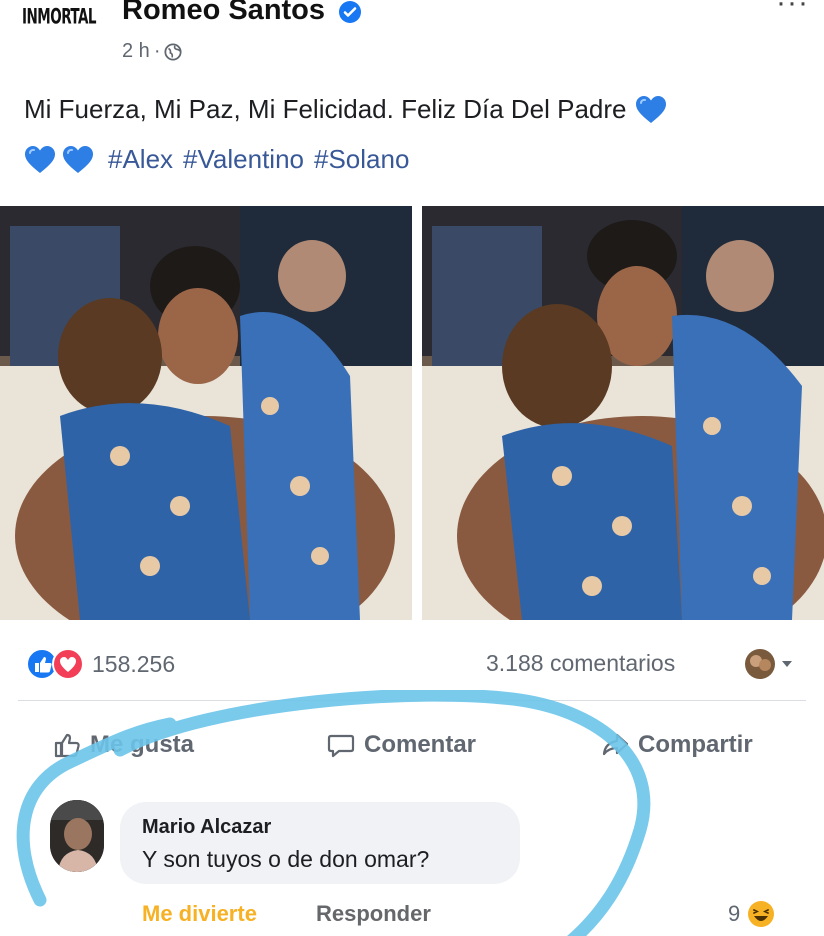 Image resolution: width=824 pixels, height=936 pixels. What do you see at coordinates (350, 12) in the screenshot?
I see `verified-badge-icon` at bounding box center [350, 12].